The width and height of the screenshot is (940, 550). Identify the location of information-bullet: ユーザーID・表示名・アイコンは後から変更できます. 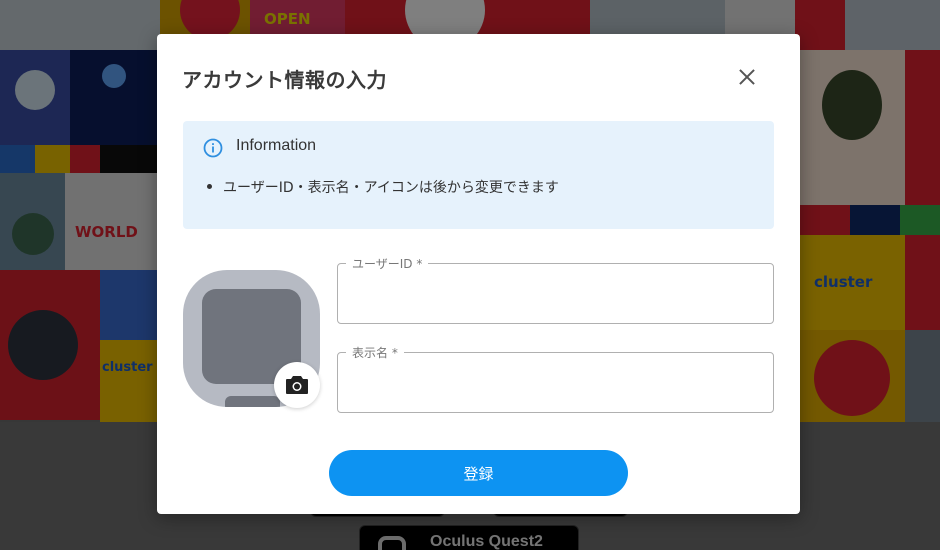
(383, 187).